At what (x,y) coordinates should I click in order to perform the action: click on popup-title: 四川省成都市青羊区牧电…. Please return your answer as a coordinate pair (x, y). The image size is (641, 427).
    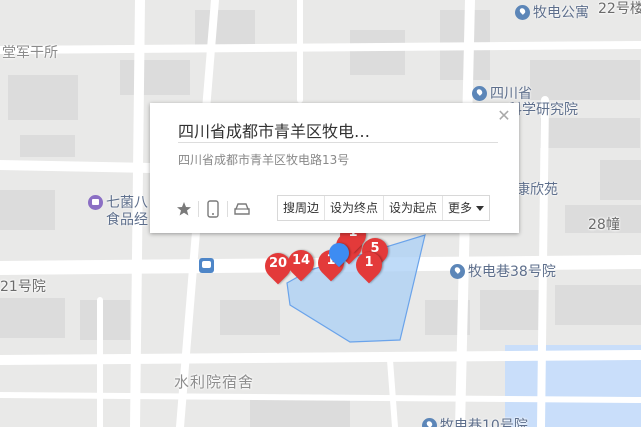
    Looking at the image, I should click on (274, 131).